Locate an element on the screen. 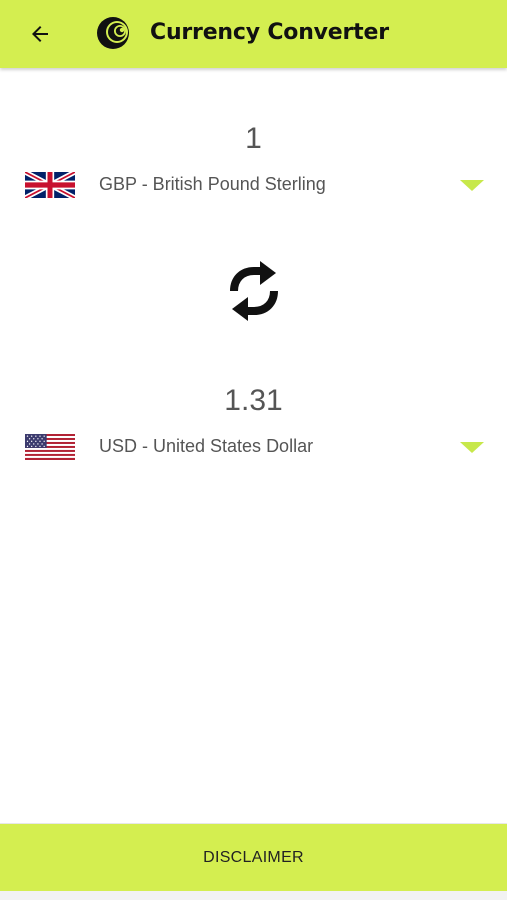 This screenshot has width=507, height=900. bottom-divider is located at coordinates (253, 895).